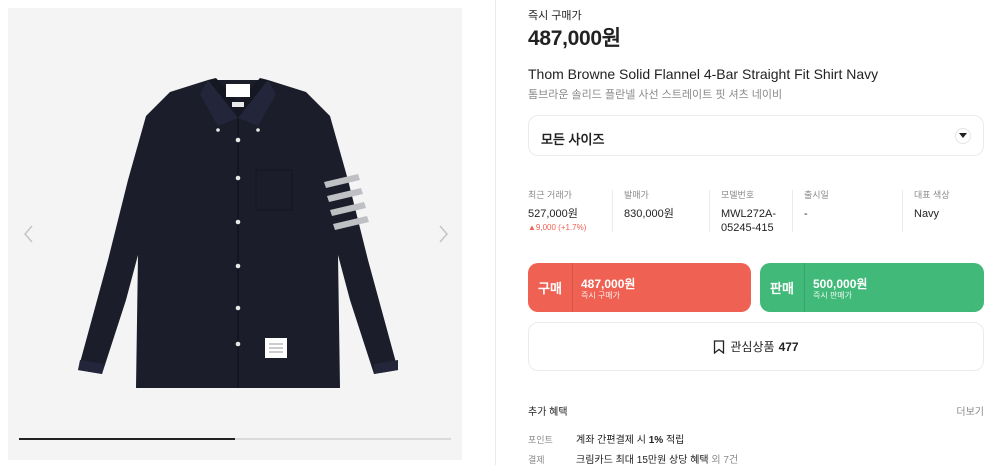  Describe the element at coordinates (553, 214) in the screenshot. I see `stat-value: 527,000원` at that location.